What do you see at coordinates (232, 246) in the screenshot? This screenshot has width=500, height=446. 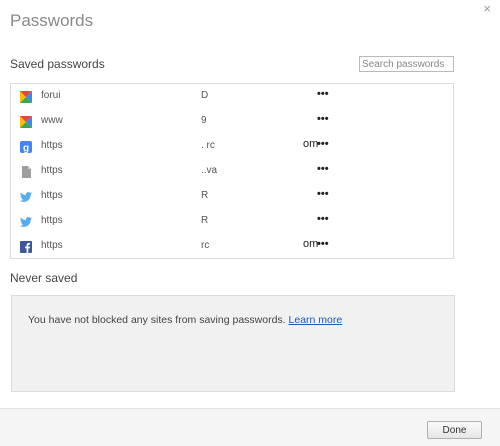 I see `password-row: https rc om •••` at bounding box center [232, 246].